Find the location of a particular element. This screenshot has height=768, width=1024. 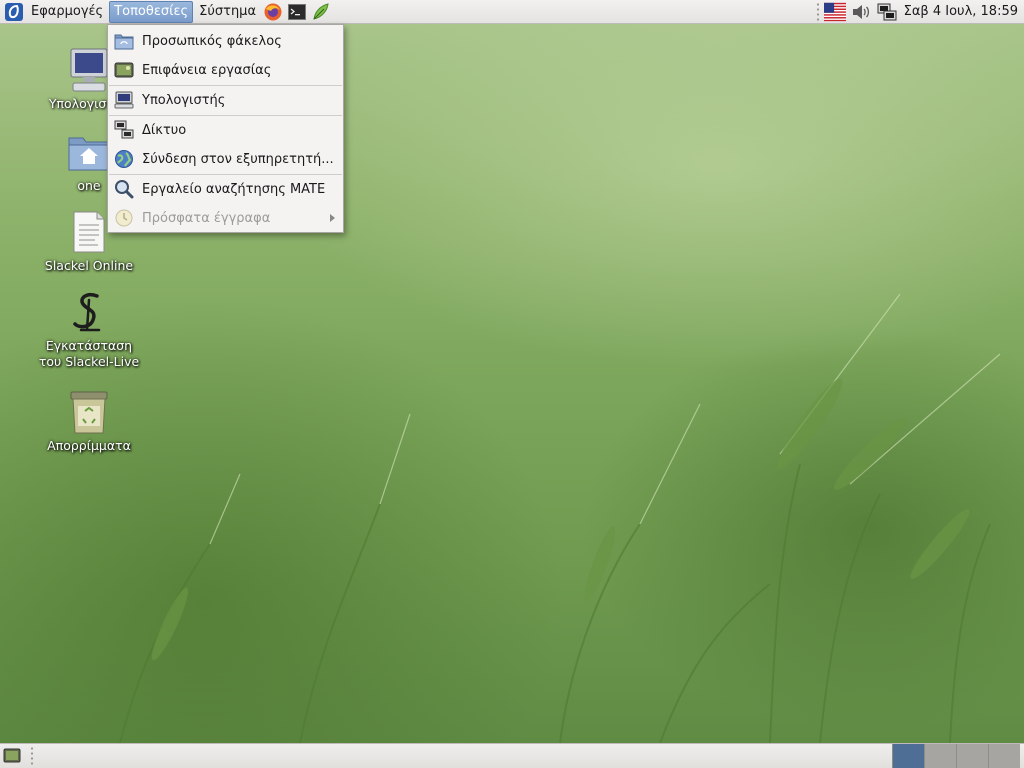

menu-item-computer: Υπολογιστής is located at coordinates (225, 100).